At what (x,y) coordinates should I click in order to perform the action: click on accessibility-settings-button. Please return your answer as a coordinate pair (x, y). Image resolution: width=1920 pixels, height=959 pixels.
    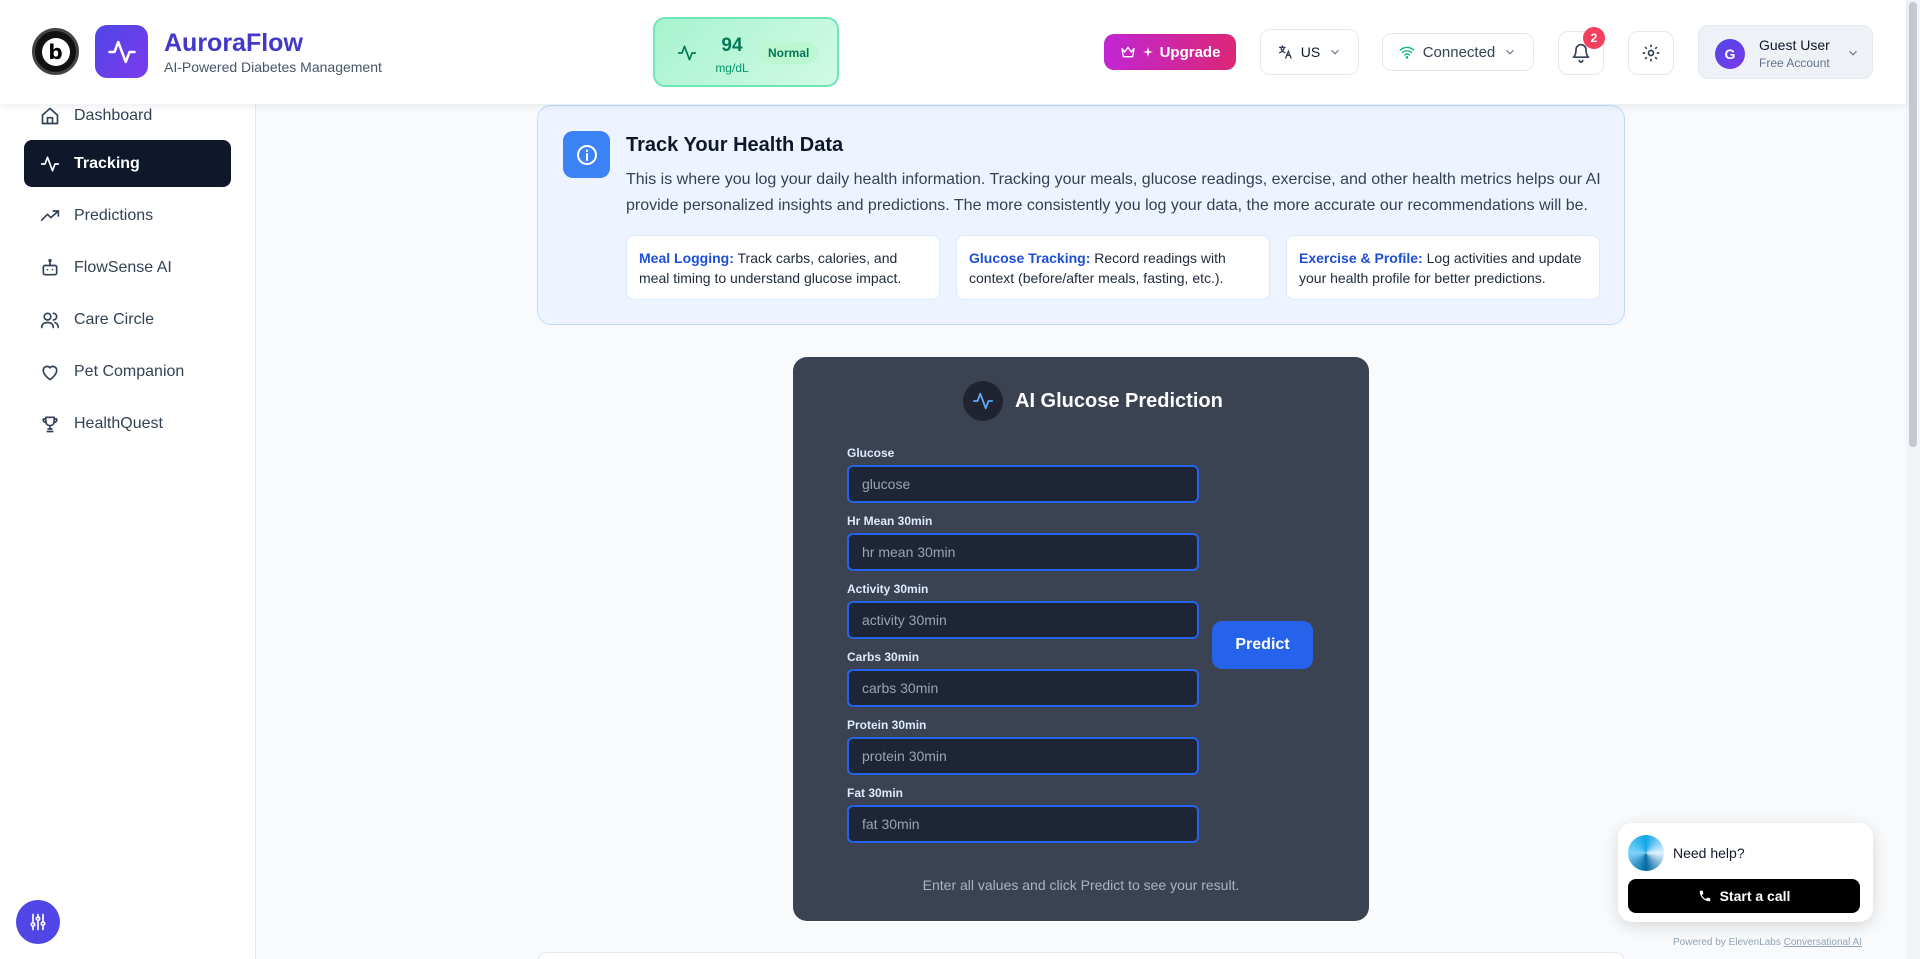
    Looking at the image, I should click on (38, 922).